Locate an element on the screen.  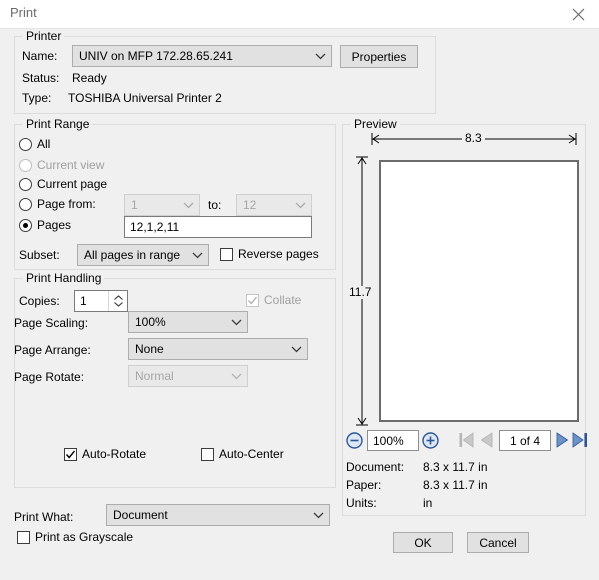
printer-properties-button: Properties is located at coordinates (379, 56).